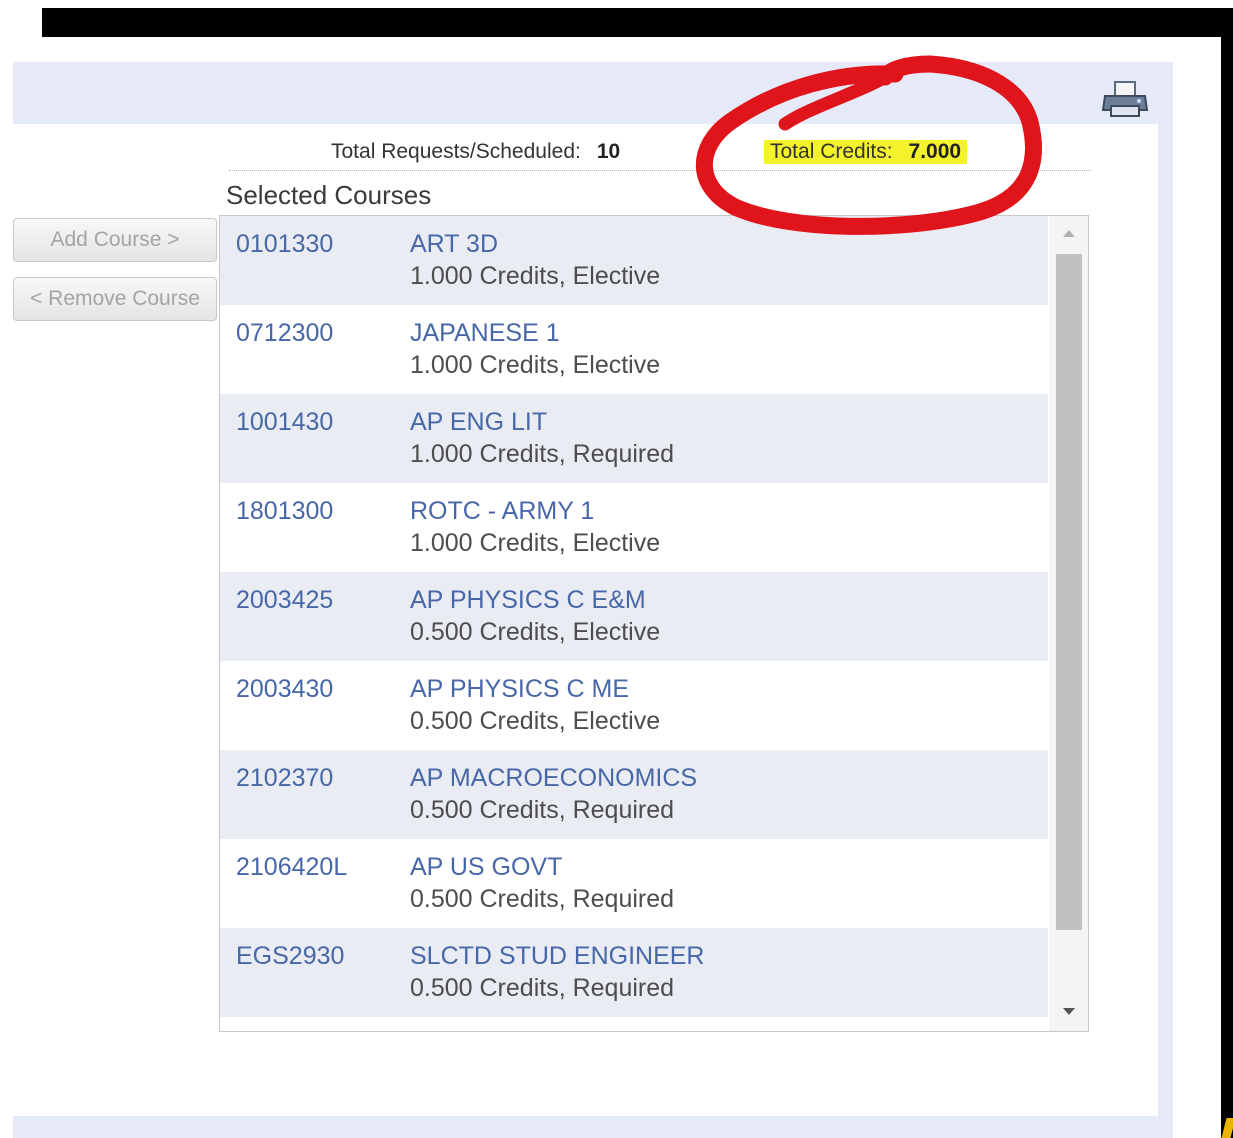 Image resolution: width=1233 pixels, height=1138 pixels. What do you see at coordinates (634, 260) in the screenshot?
I see `course-row: 0101330 ART 3D 1.000 Credits, Elective` at bounding box center [634, 260].